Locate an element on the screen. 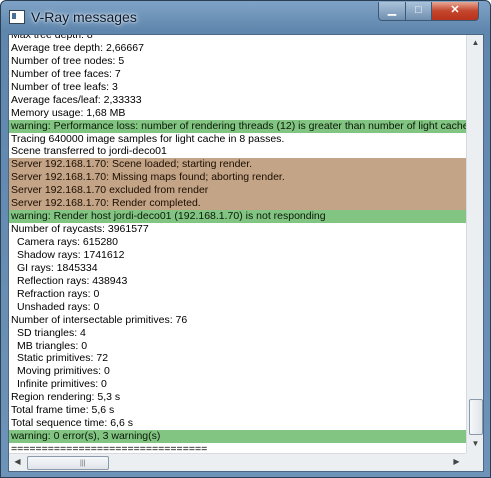  log-line: Static primitives: 72 is located at coordinates (63, 358).